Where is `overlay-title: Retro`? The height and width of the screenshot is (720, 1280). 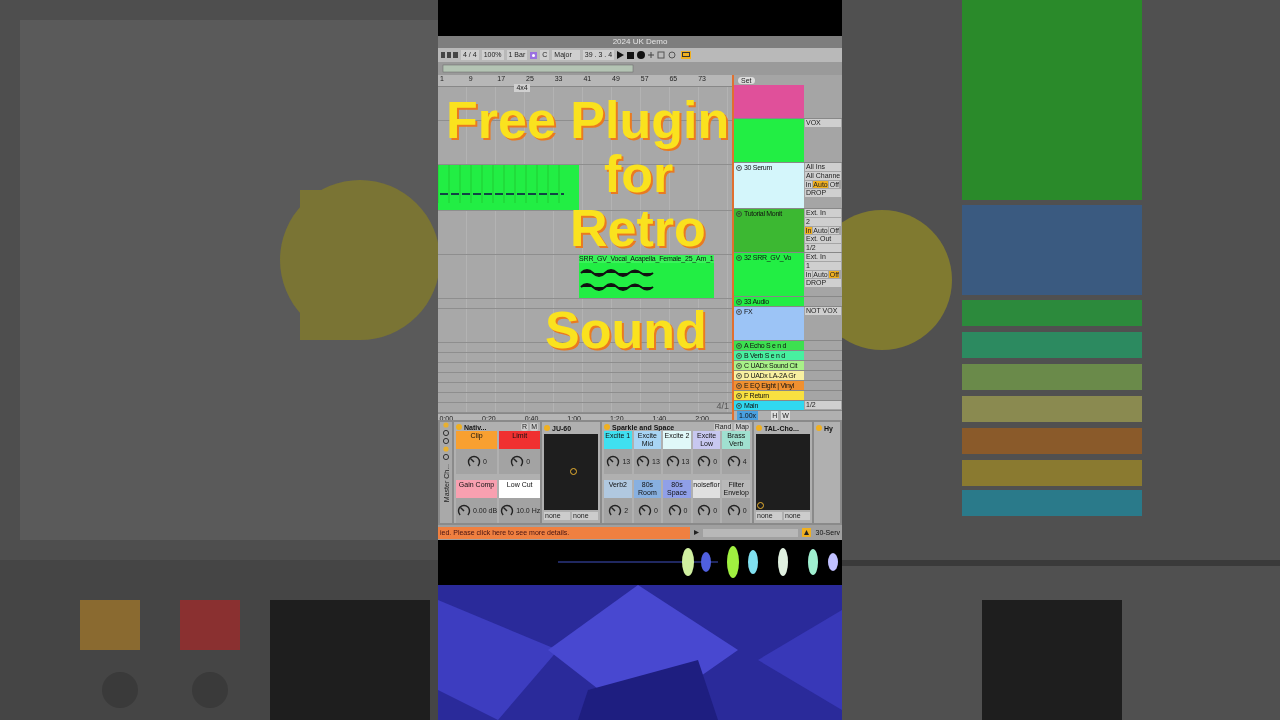 overlay-title: Retro is located at coordinates (638, 228).